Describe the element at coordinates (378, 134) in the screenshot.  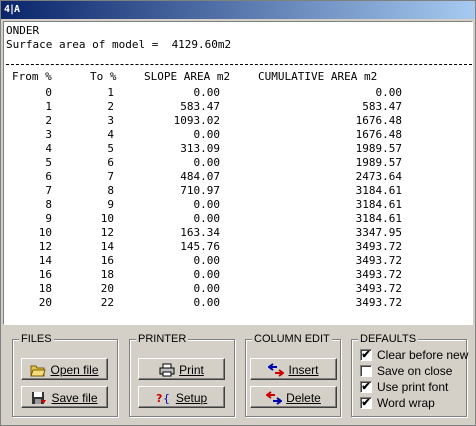
I see `cumulative-area-cell: 1676.48` at that location.